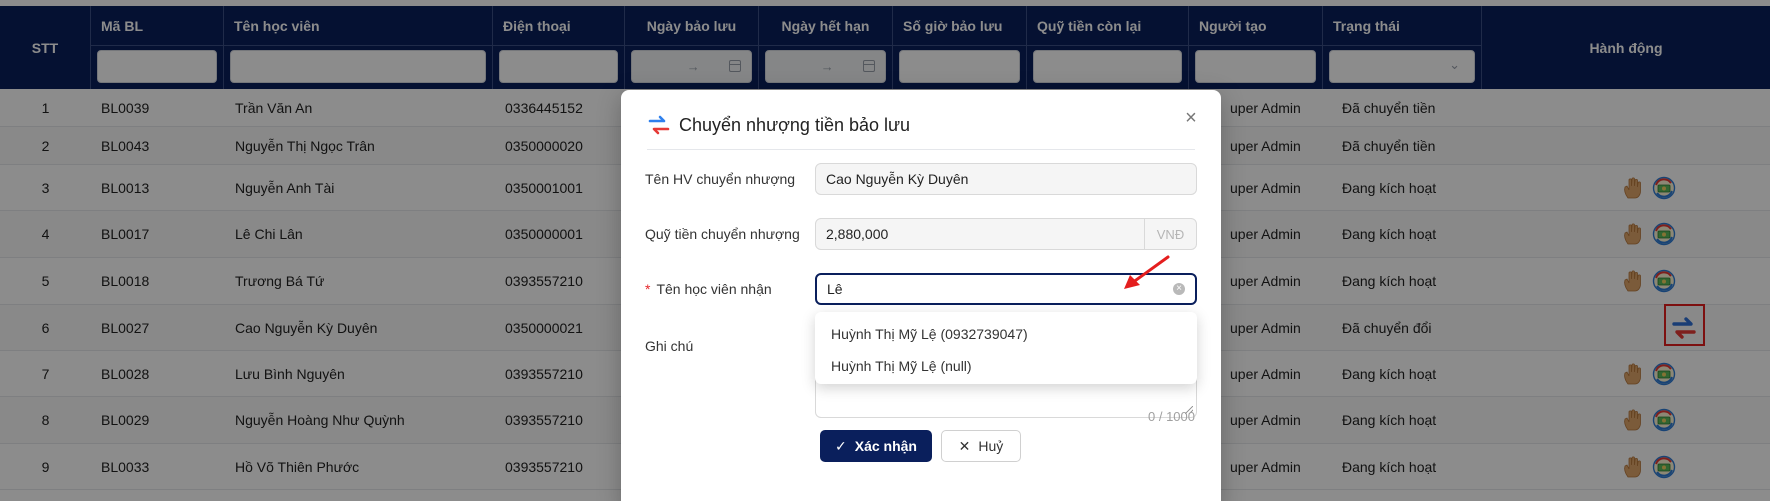 The height and width of the screenshot is (501, 1770). What do you see at coordinates (835, 289) in the screenshot?
I see `to-value: Lê` at bounding box center [835, 289].